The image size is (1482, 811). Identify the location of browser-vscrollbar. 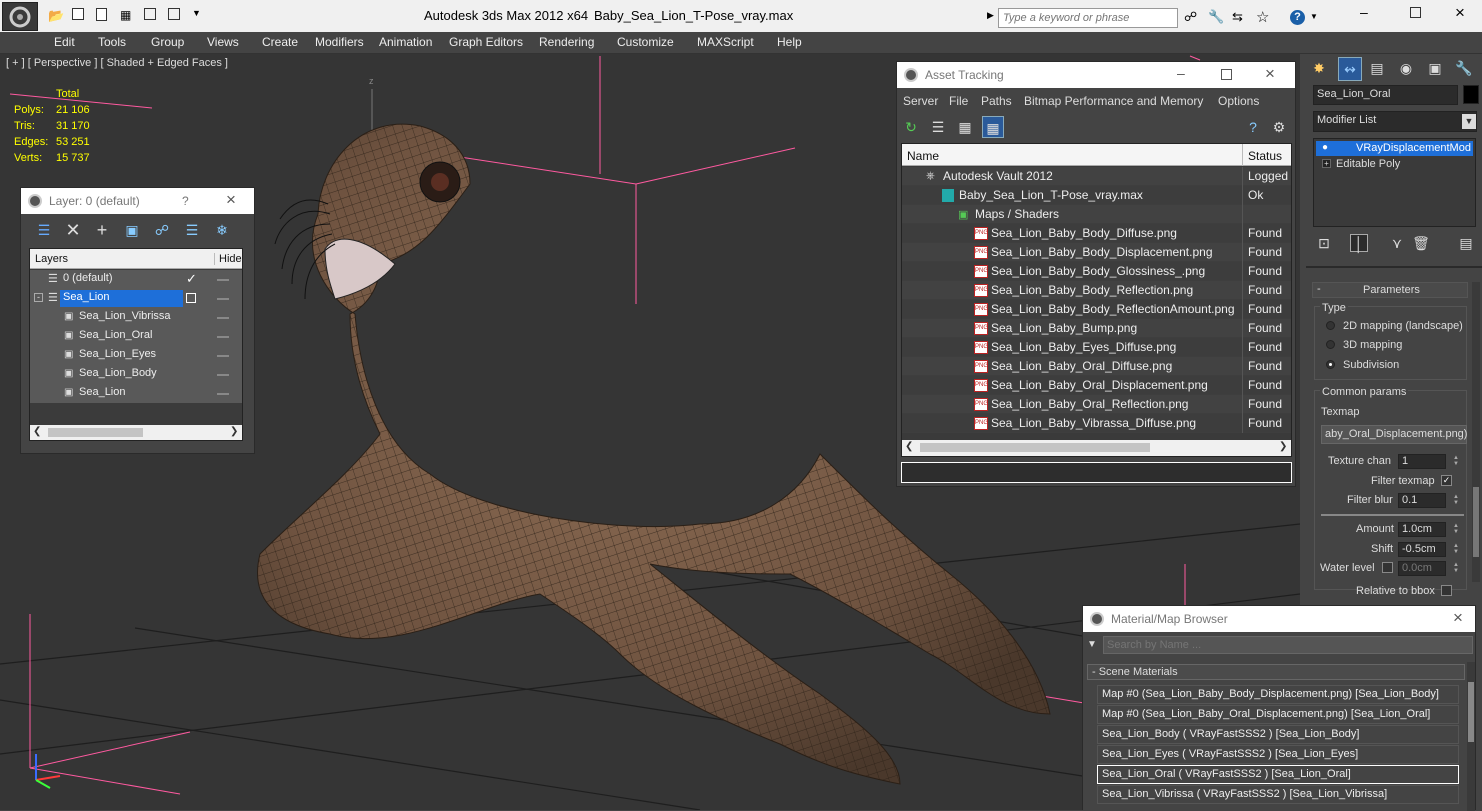
(1471, 736).